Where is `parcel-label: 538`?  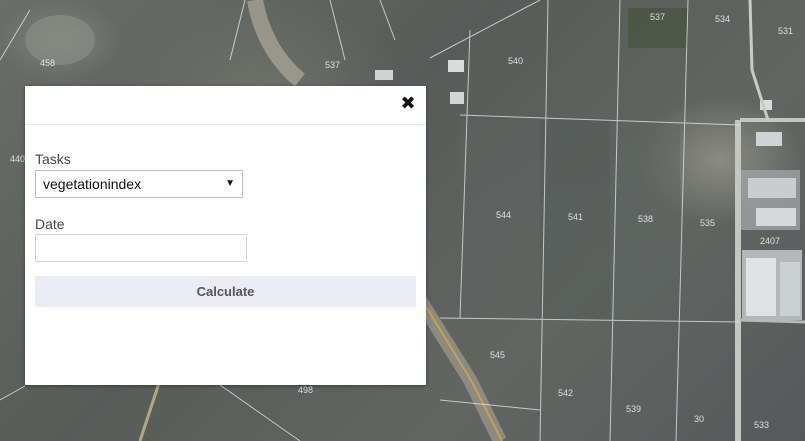 parcel-label: 538 is located at coordinates (645, 219).